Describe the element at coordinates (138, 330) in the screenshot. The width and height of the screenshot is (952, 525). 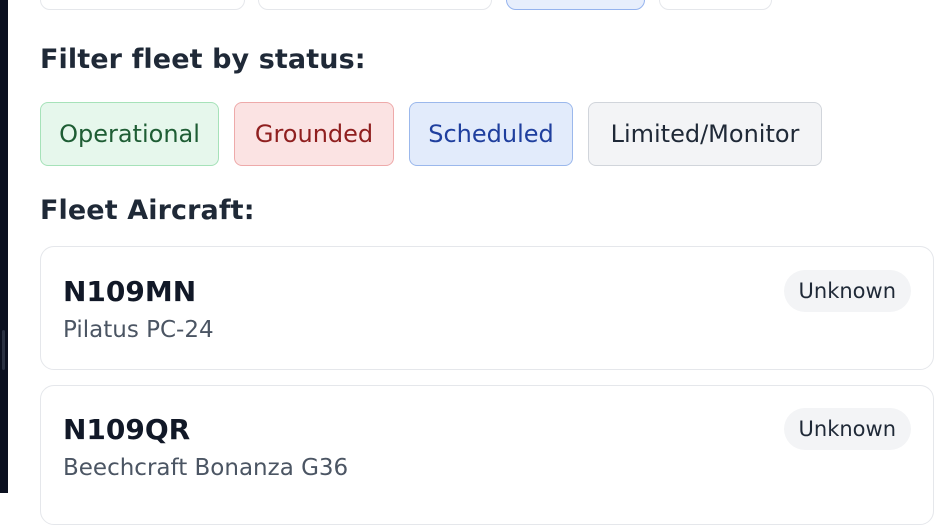
I see `aircraft-model: Pilatus PC-24` at that location.